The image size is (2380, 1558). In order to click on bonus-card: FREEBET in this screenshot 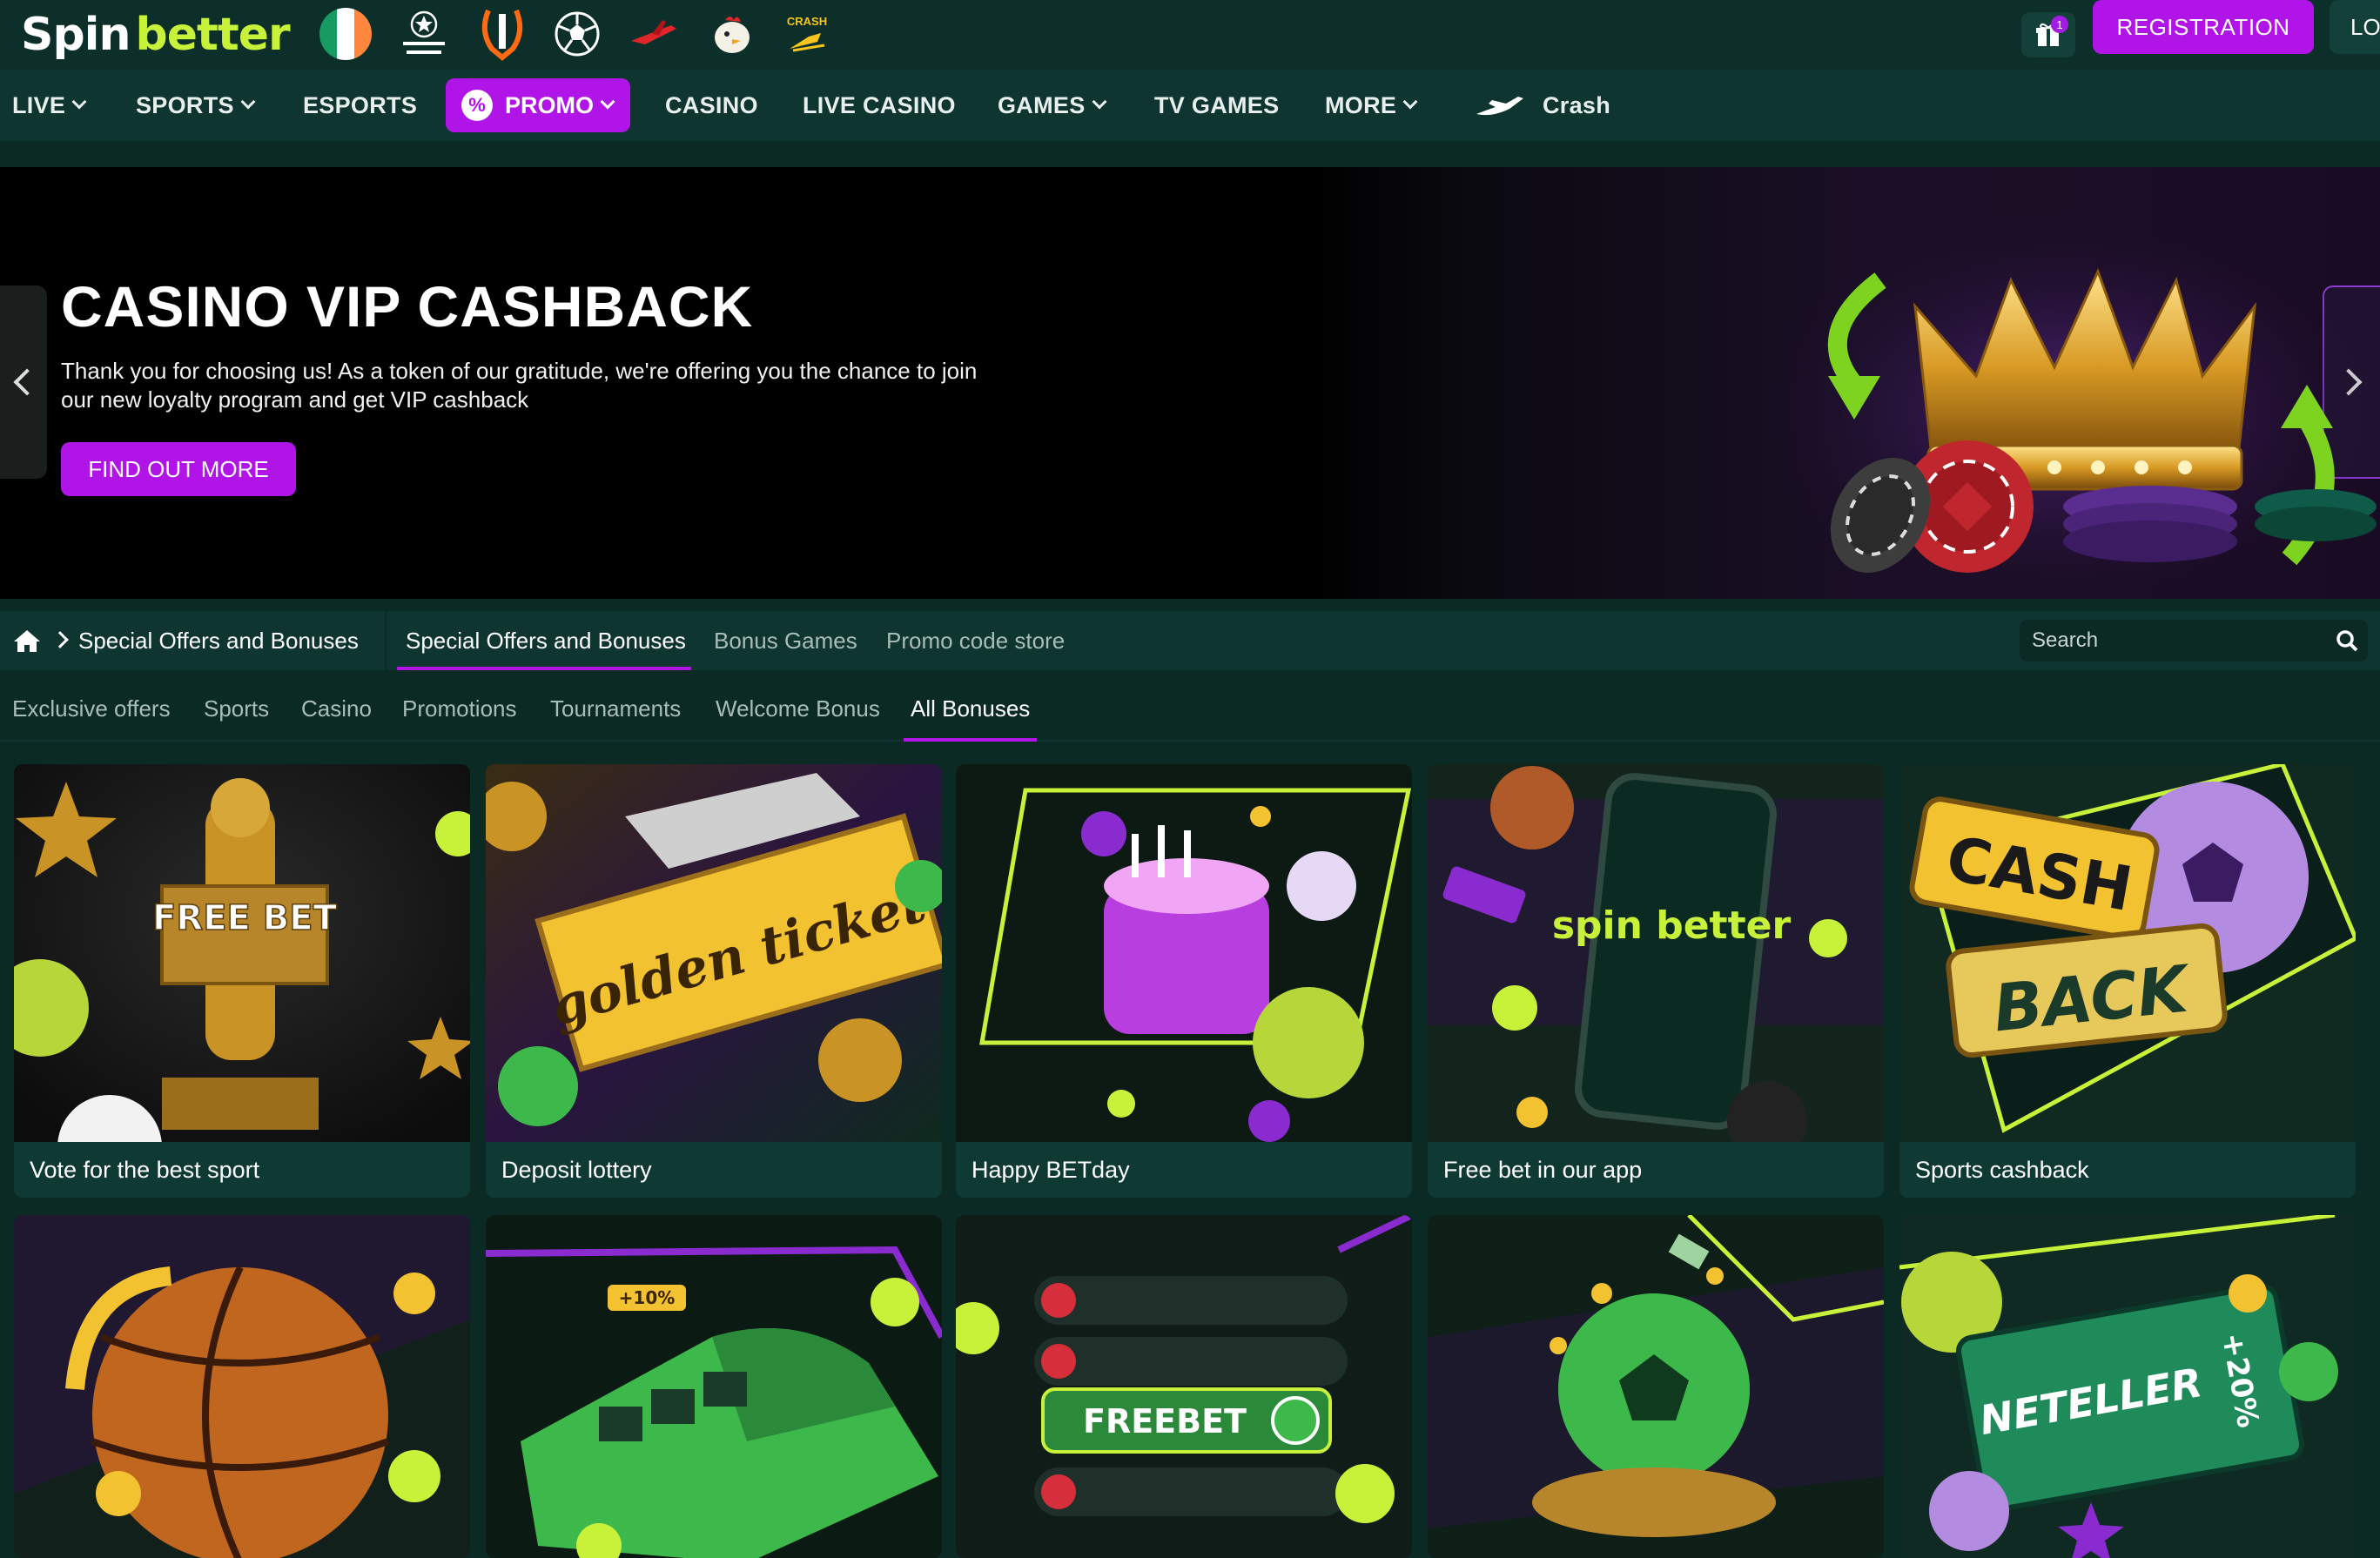, I will do `click(1184, 1386)`.